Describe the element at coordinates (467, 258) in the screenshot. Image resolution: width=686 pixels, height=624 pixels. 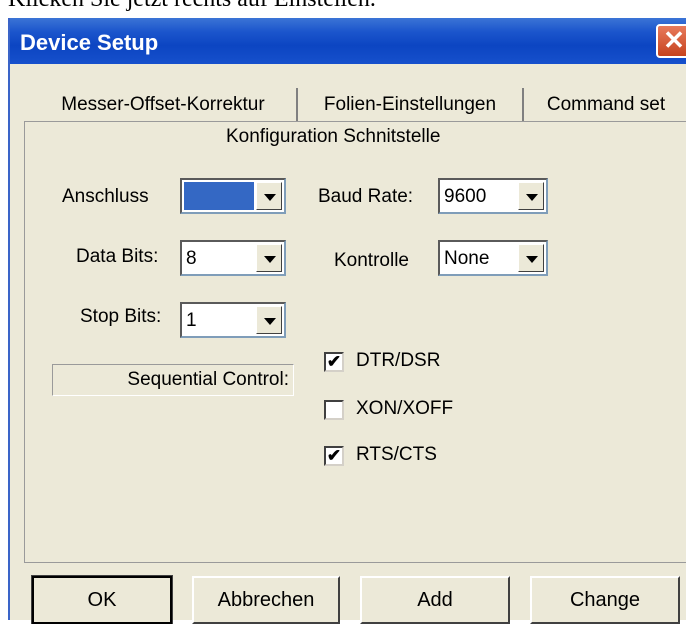
I see `kontrolle-value: None` at that location.